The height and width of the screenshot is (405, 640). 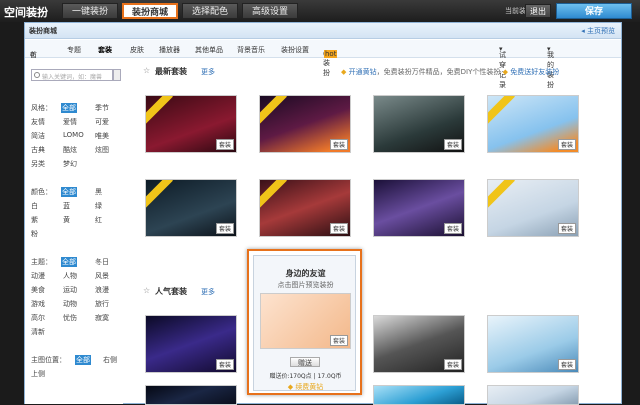 What do you see at coordinates (320, 11) in the screenshot?
I see `top-toolbar: 空间装扮 一键装扮 装扮商城 选择配色 高级设置 当前装扮 ▾ 退出 保存` at bounding box center [320, 11].